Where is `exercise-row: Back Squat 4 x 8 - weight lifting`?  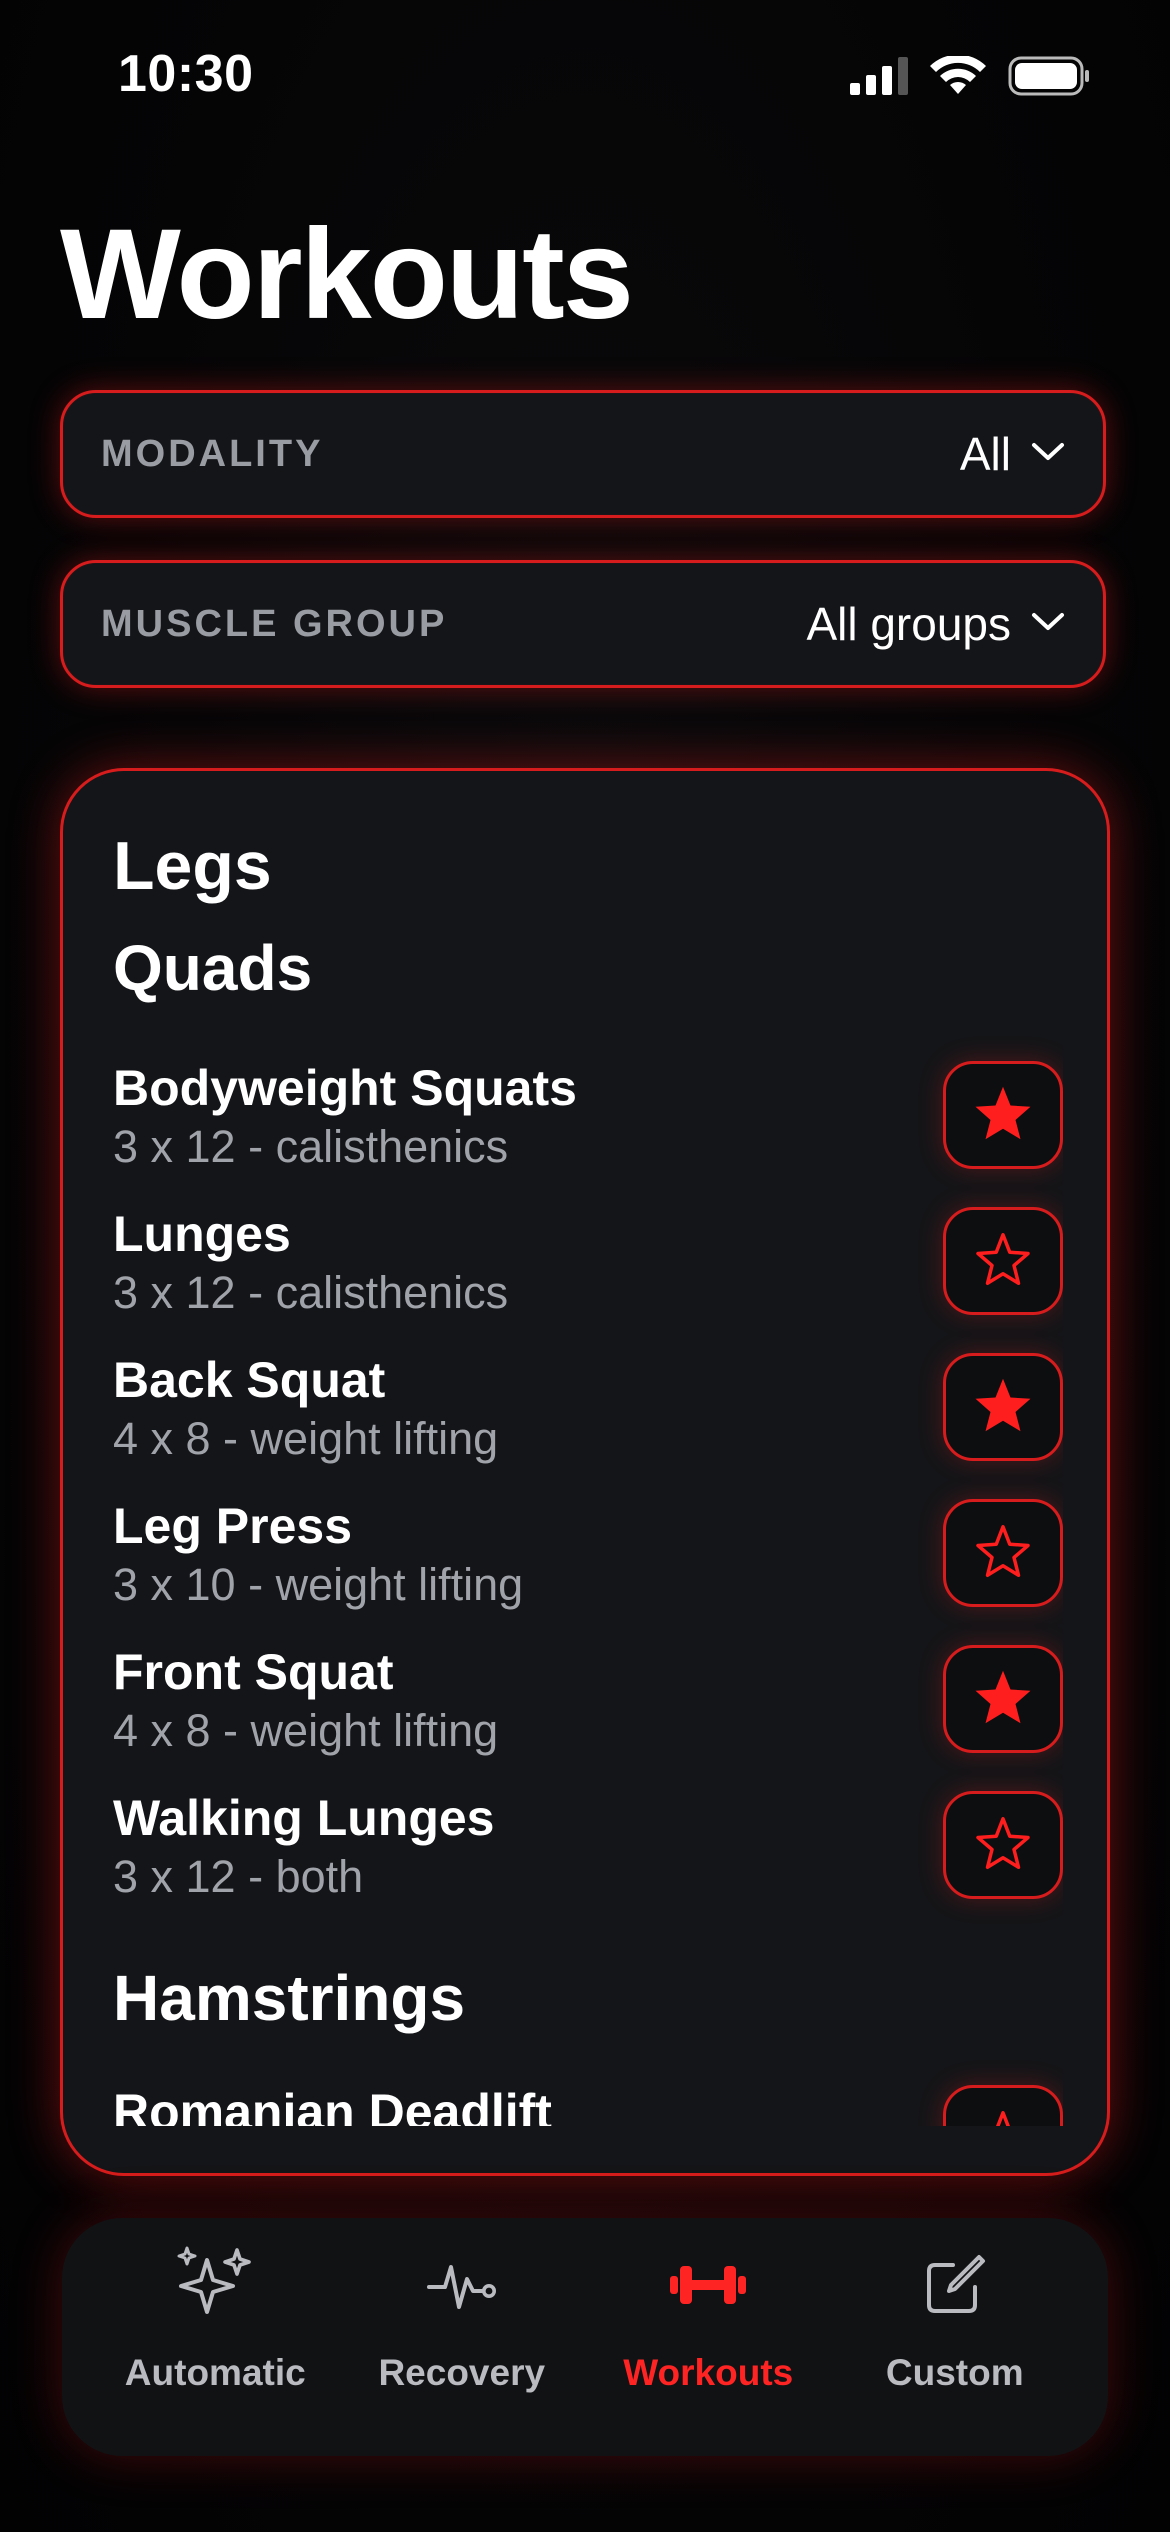
exercise-row: Back Squat 4 x 8 - weight lifting is located at coordinates (588, 1411).